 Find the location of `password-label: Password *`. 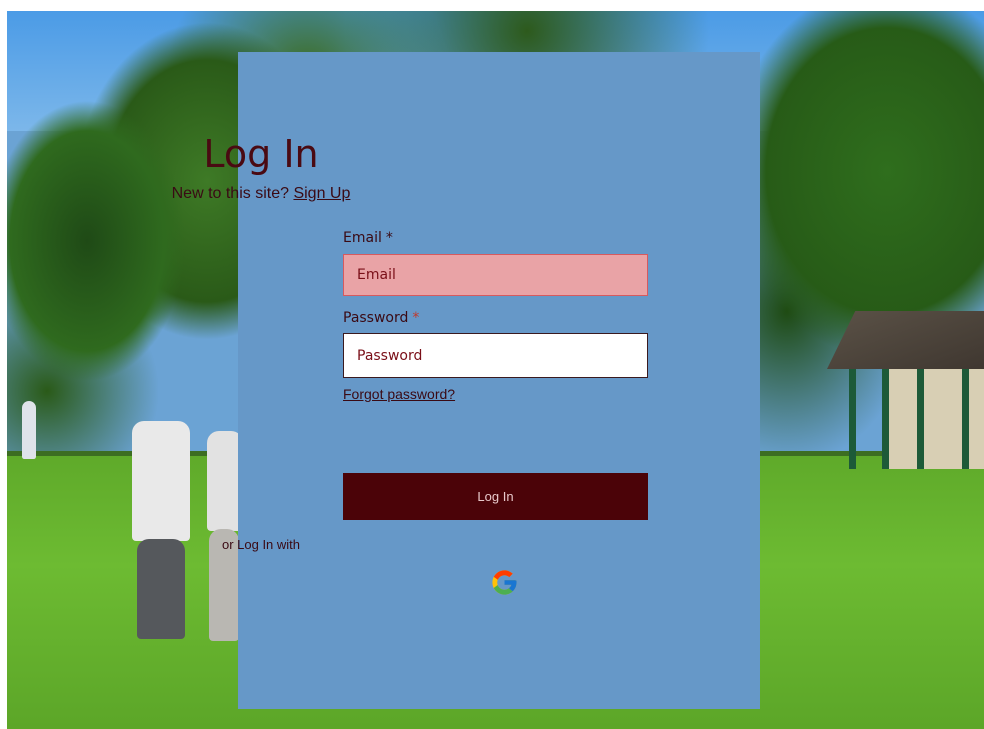

password-label: Password * is located at coordinates (381, 318).